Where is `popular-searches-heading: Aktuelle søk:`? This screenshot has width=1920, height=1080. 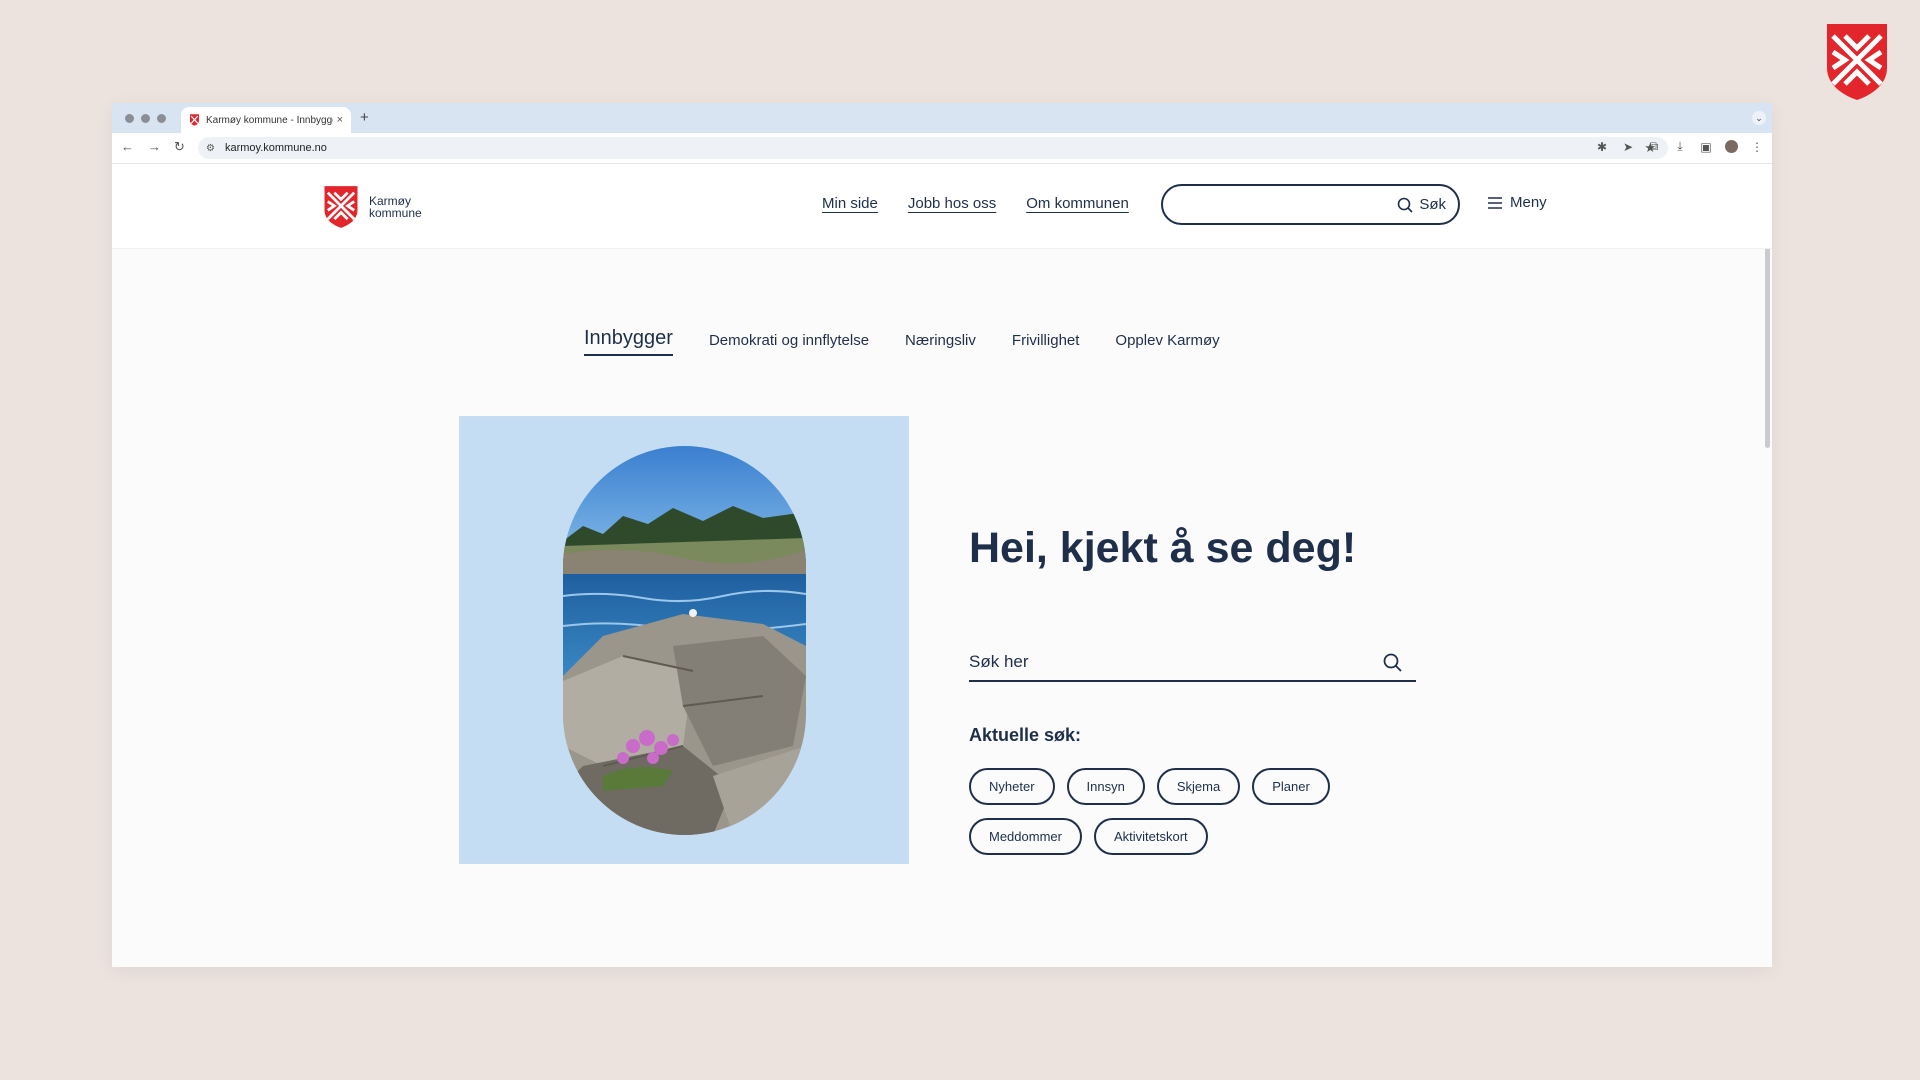 popular-searches-heading: Aktuelle søk: is located at coordinates (1025, 735).